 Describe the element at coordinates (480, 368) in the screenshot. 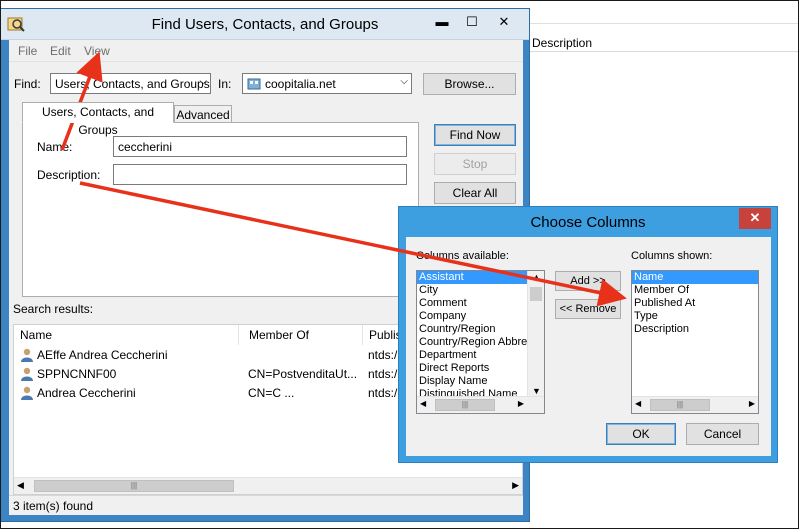

I see `list-item: Direct Reports` at that location.